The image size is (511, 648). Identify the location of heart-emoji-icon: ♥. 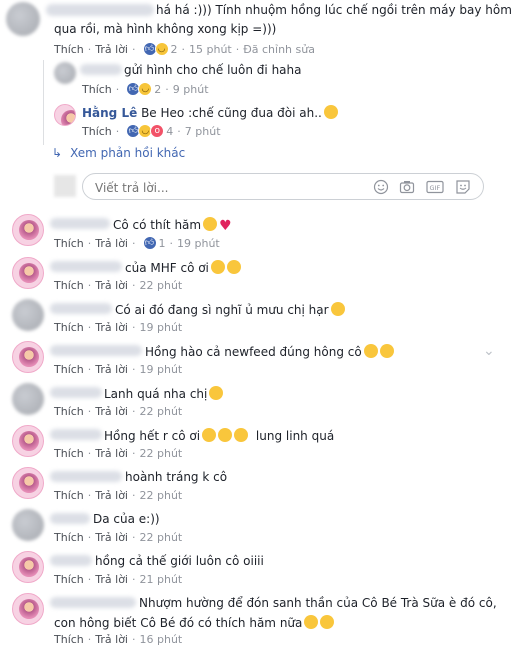
(225, 226).